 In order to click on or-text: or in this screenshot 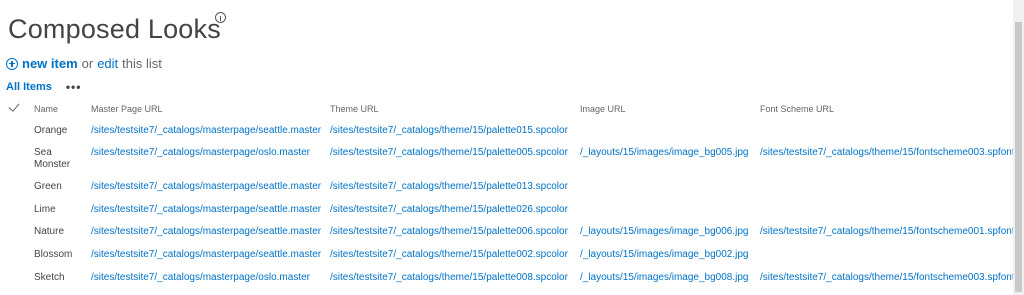, I will do `click(87, 63)`.